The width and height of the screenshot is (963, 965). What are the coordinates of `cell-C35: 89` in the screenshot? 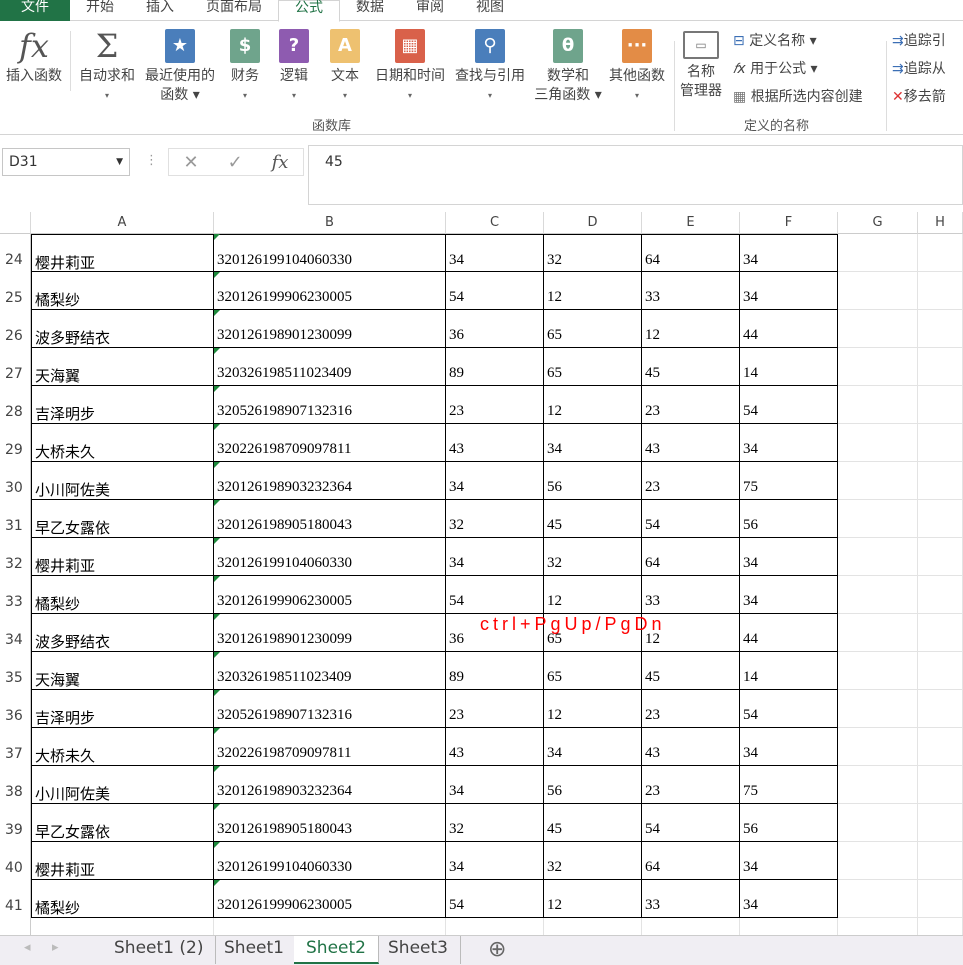 It's located at (495, 671).